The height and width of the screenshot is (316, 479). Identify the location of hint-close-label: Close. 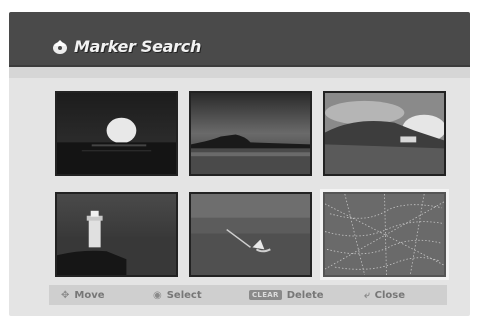
(389, 295).